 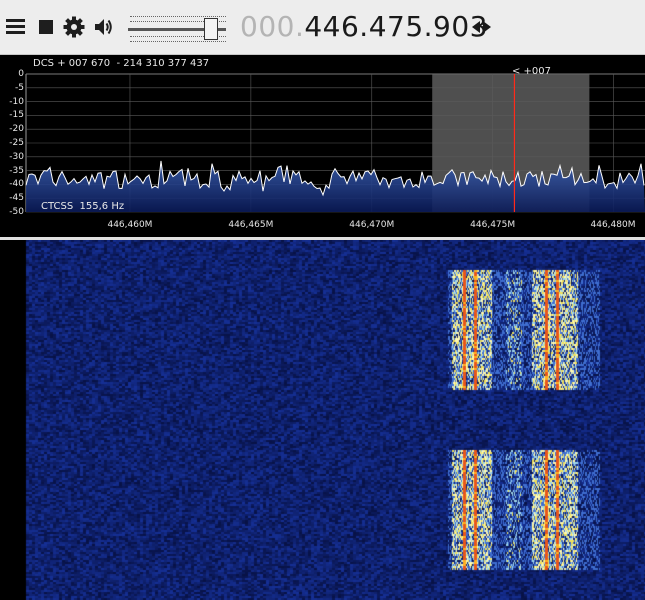 What do you see at coordinates (104, 27) in the screenshot?
I see `speaker-icon` at bounding box center [104, 27].